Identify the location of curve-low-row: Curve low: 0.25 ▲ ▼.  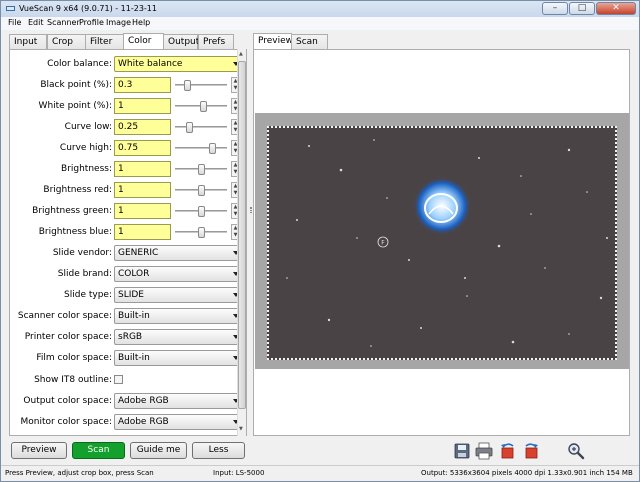
(125, 127).